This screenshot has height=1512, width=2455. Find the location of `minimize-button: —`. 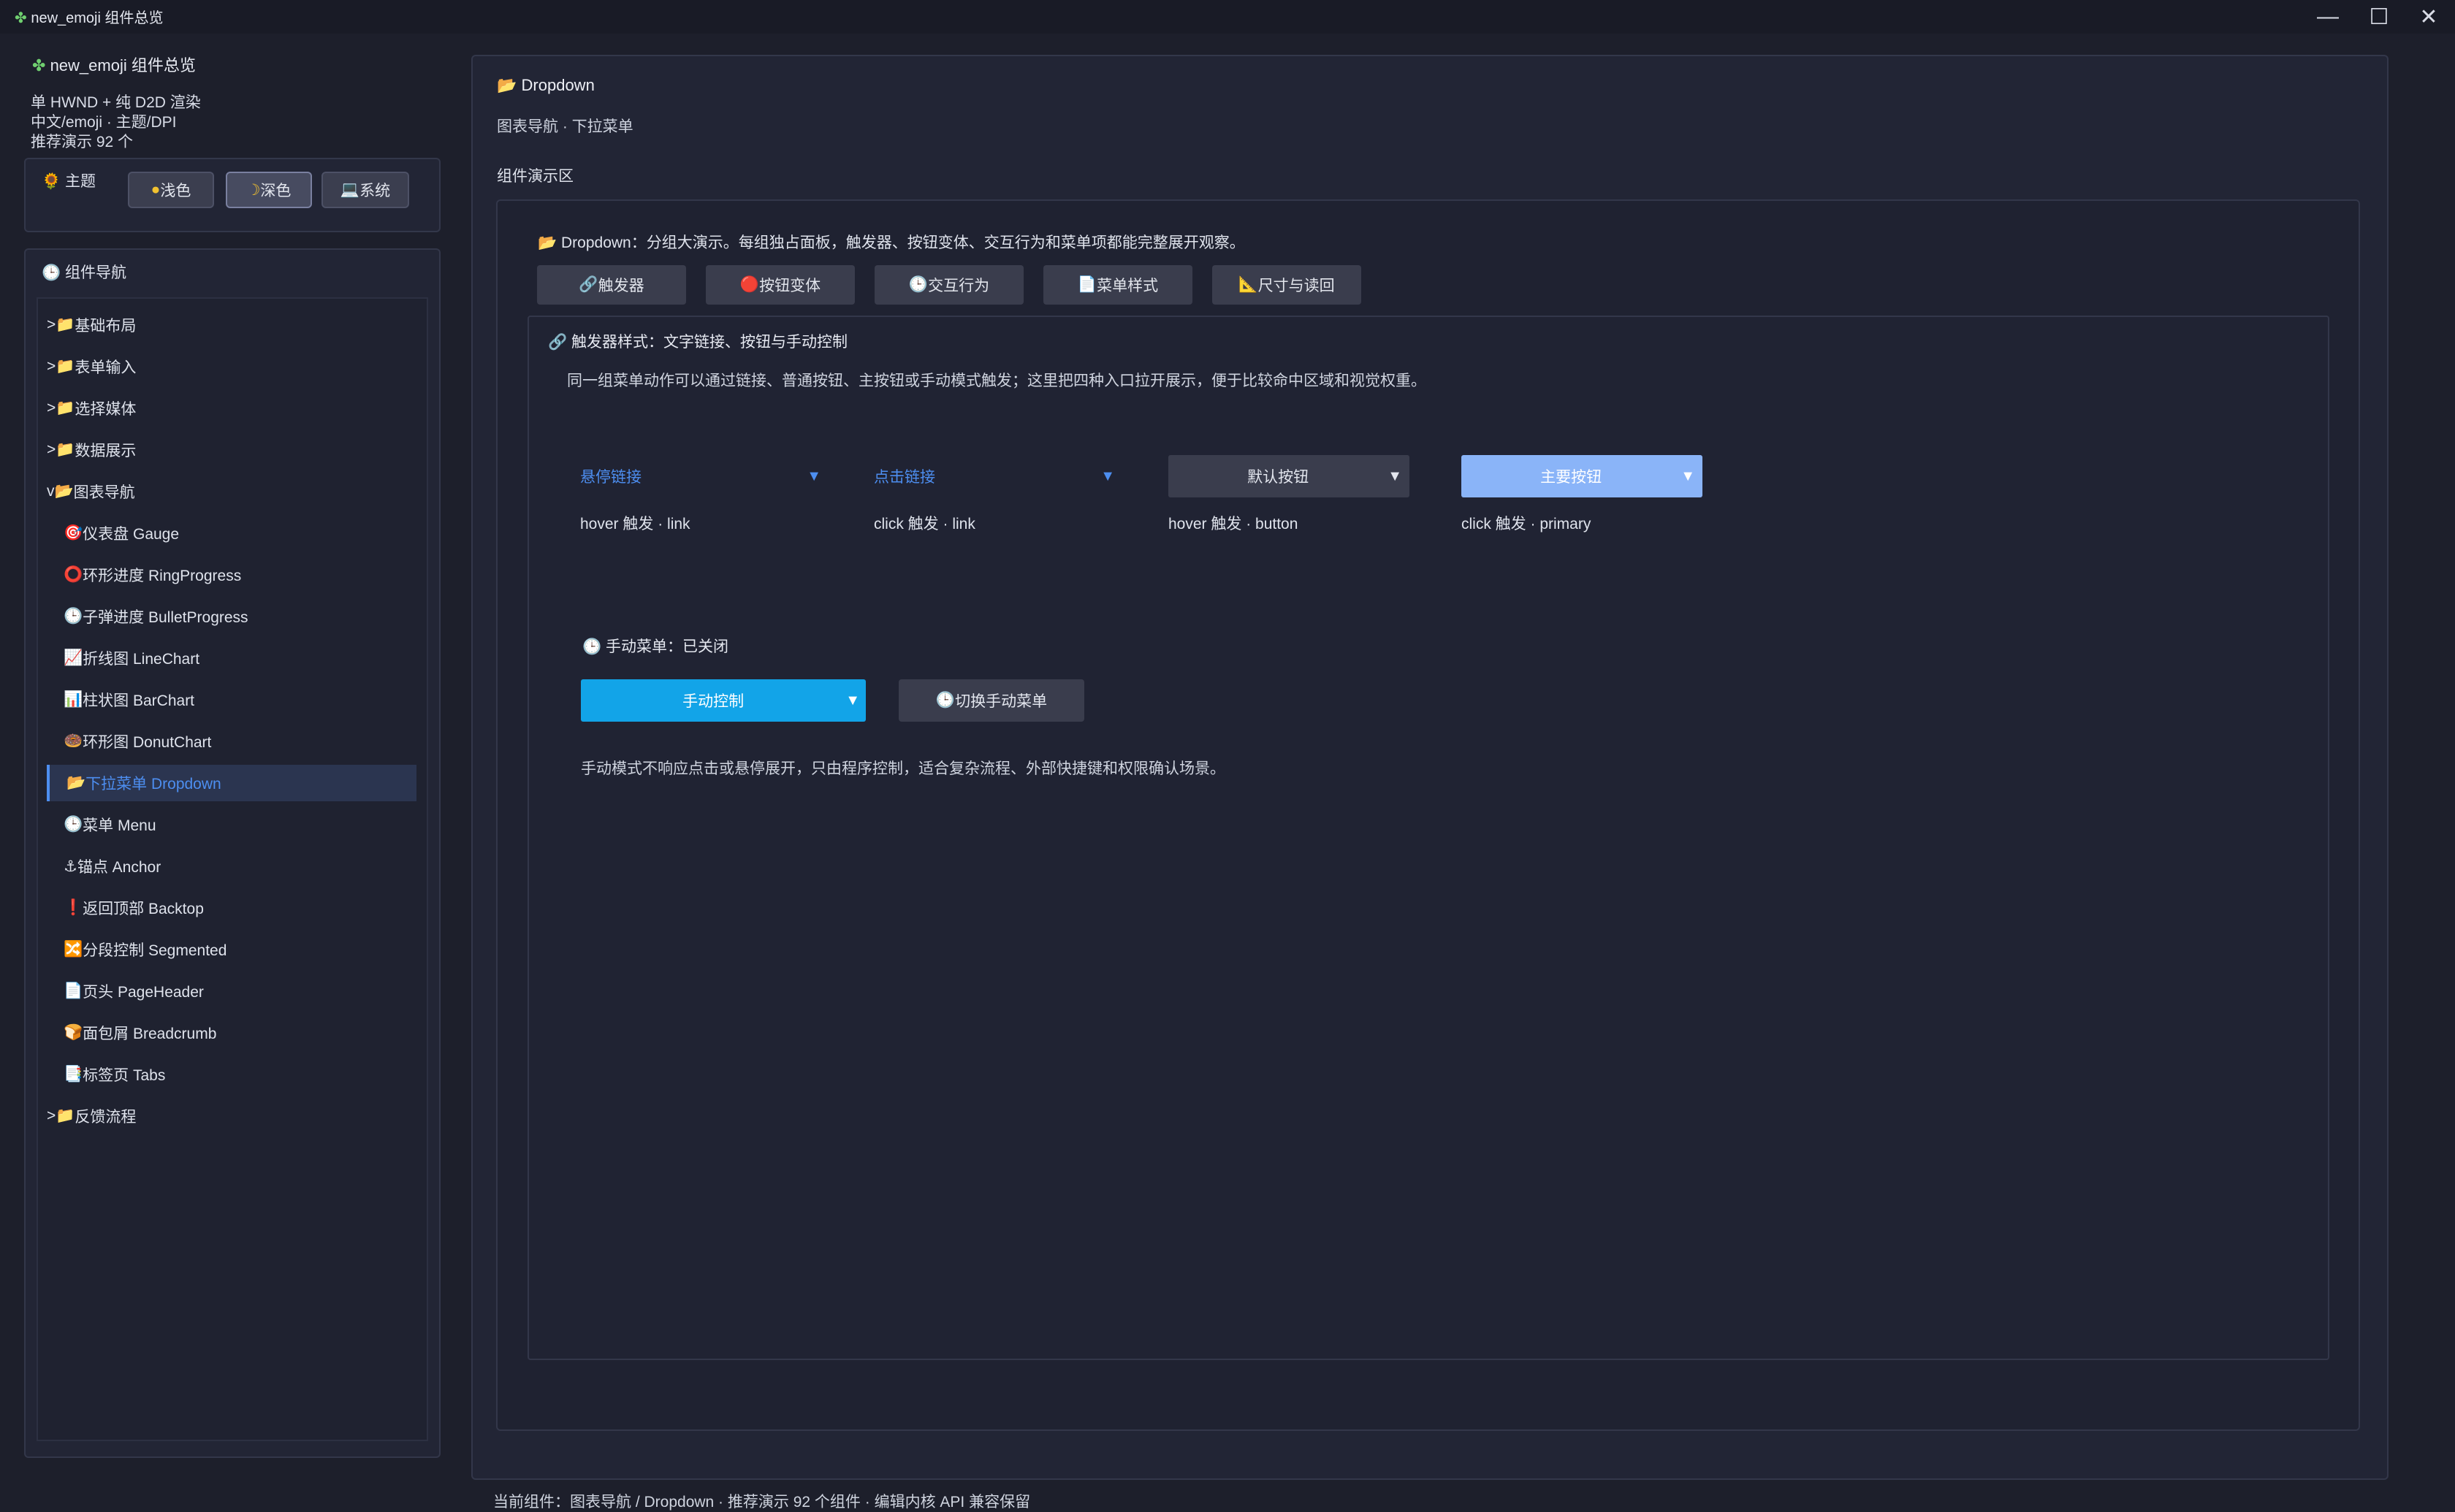

minimize-button: — is located at coordinates (2328, 17).